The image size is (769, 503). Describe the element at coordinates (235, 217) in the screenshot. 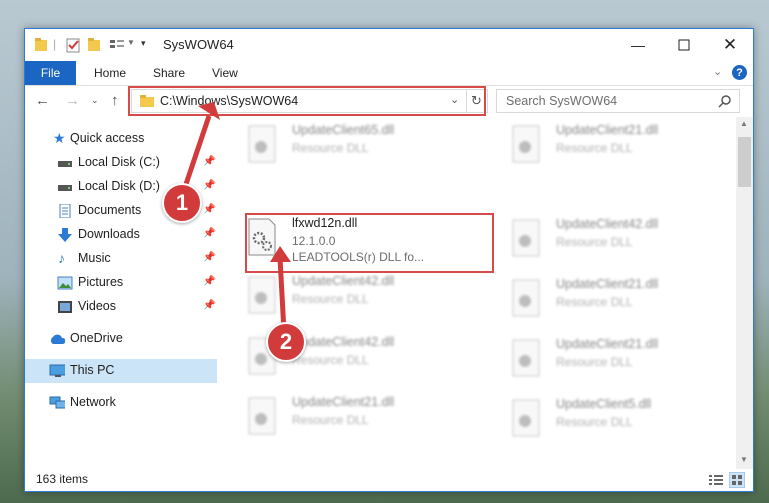

I see `annotation-arrows` at that location.